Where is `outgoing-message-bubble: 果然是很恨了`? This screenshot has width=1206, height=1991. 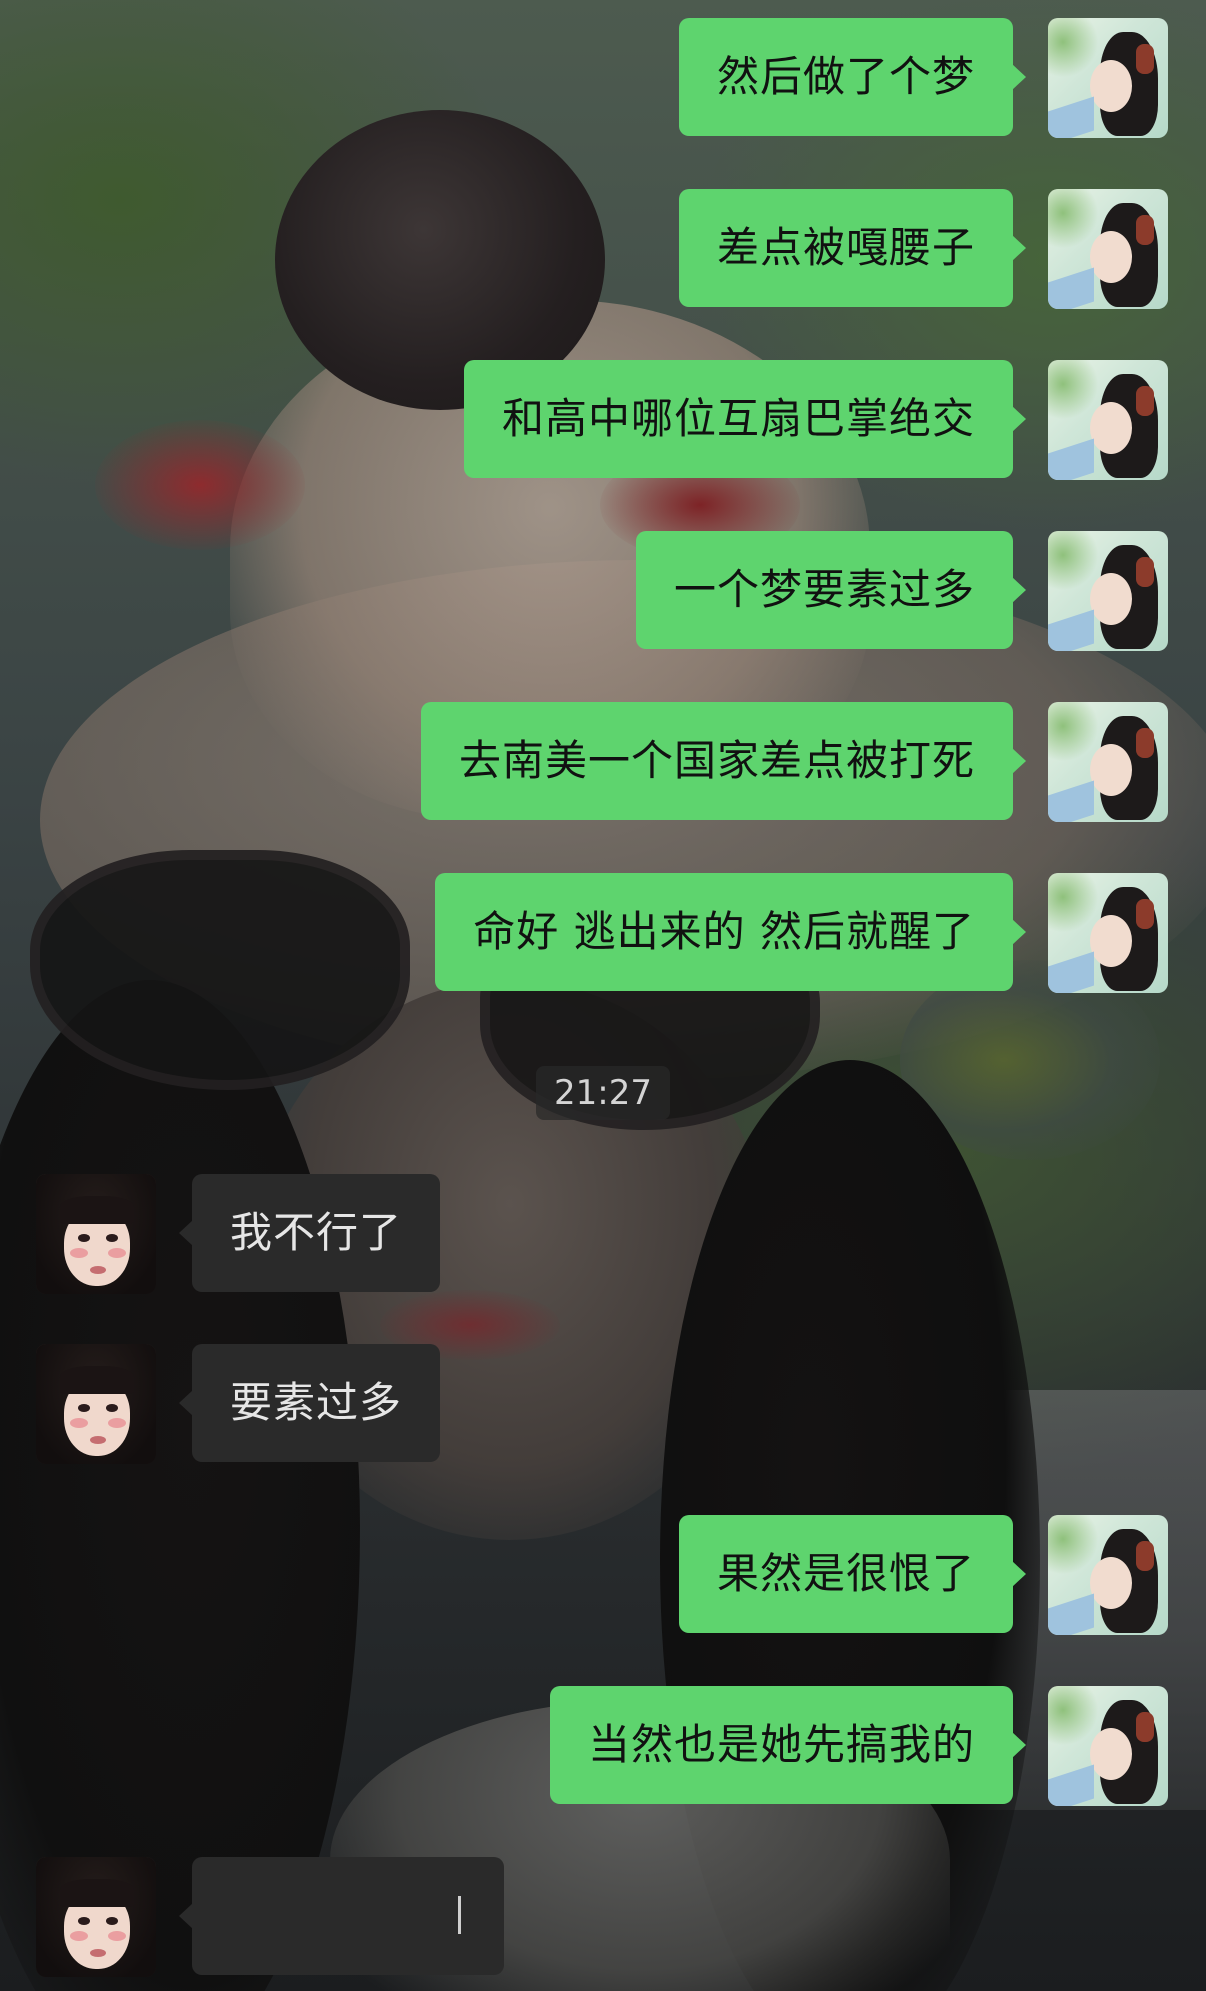
outgoing-message-bubble: 果然是很恨了 is located at coordinates (852, 1574).